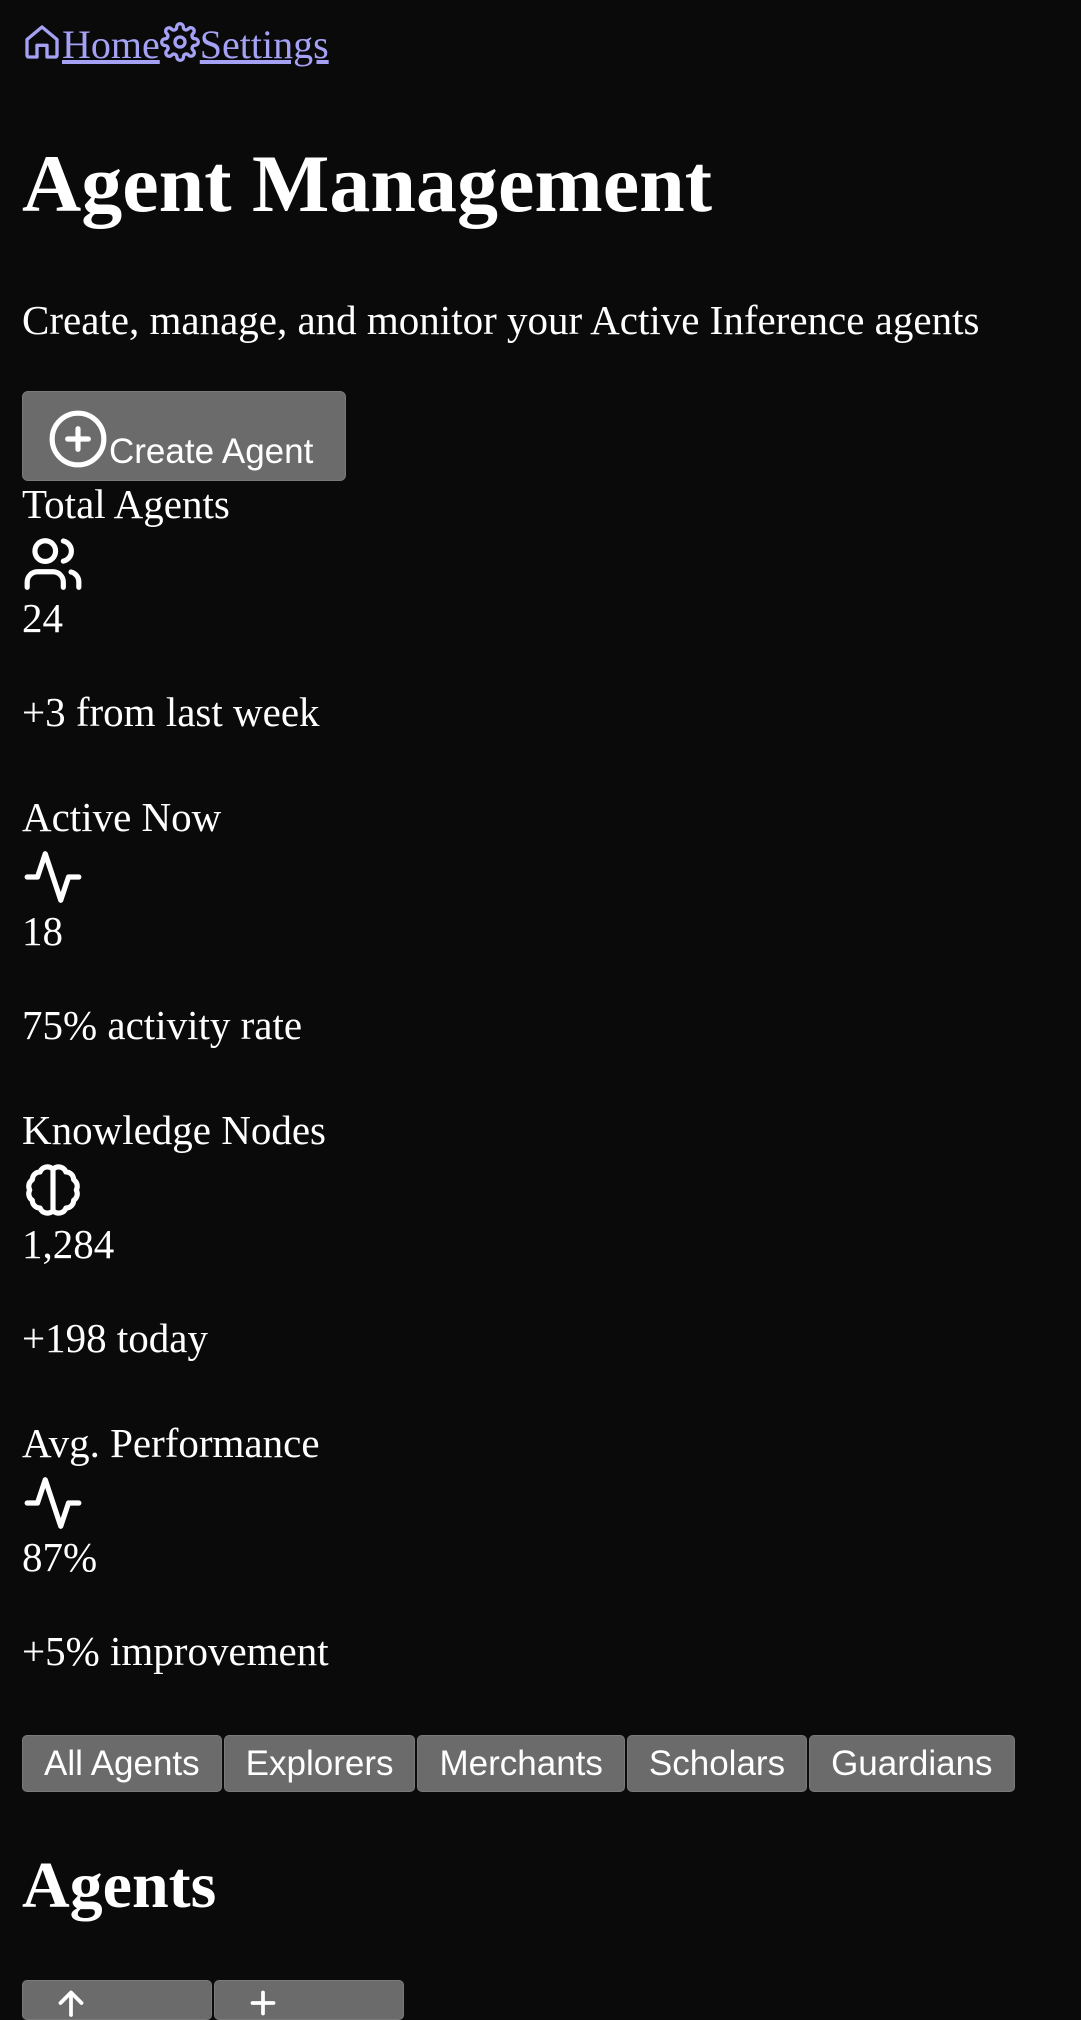 The image size is (1081, 2020). Describe the element at coordinates (68, 1244) in the screenshot. I see `stat-value: 1,284` at that location.